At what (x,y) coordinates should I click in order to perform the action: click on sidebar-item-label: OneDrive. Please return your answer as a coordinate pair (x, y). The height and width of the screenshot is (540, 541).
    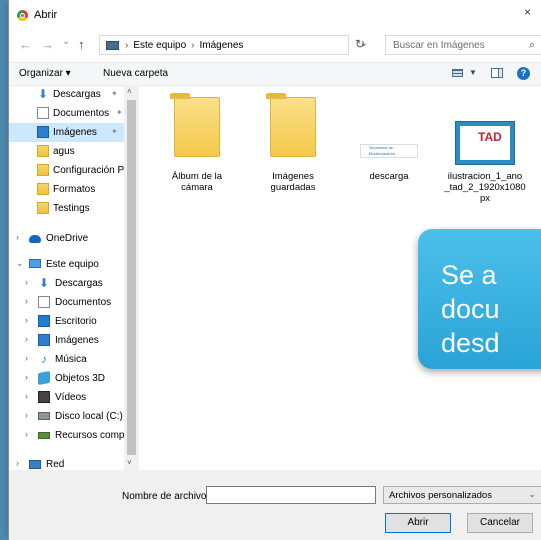
    Looking at the image, I should click on (67, 238).